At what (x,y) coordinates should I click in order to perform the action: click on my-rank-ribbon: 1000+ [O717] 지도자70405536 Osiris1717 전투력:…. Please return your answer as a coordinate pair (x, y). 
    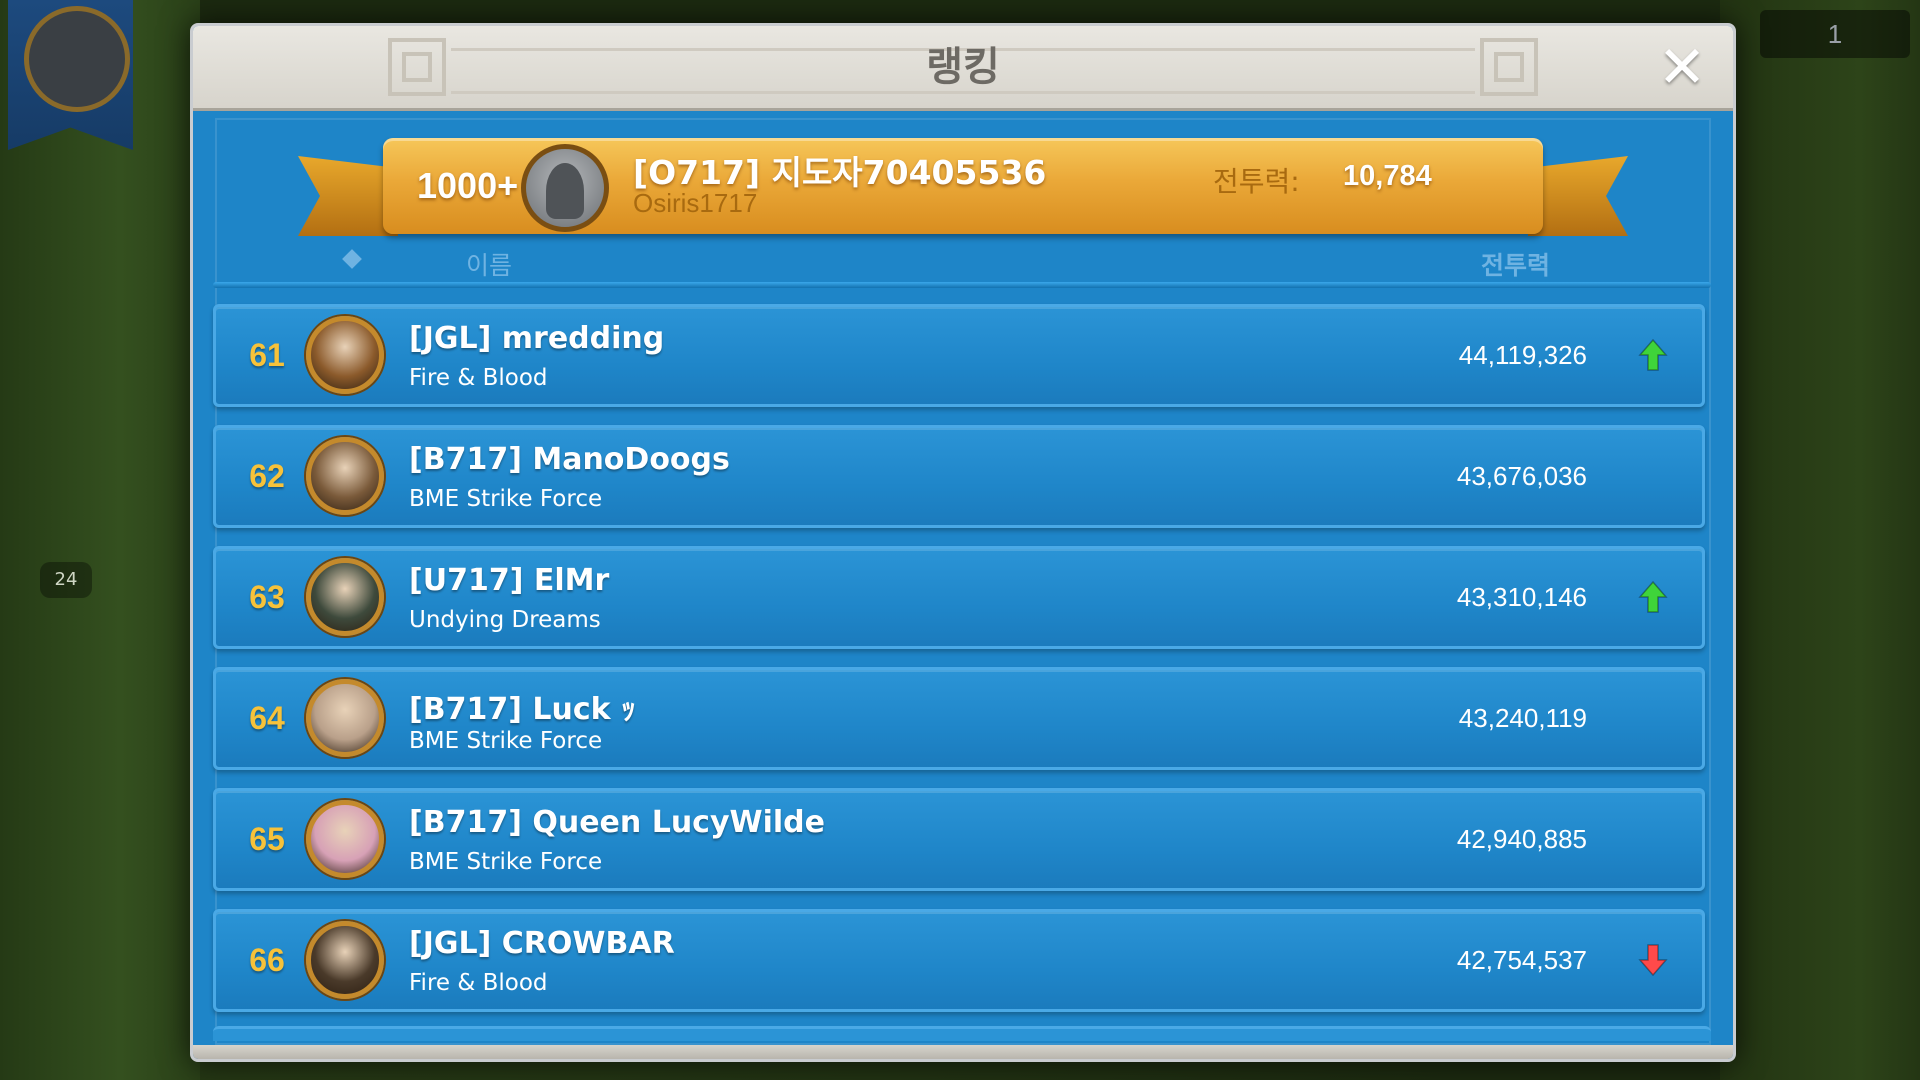
    Looking at the image, I should click on (963, 186).